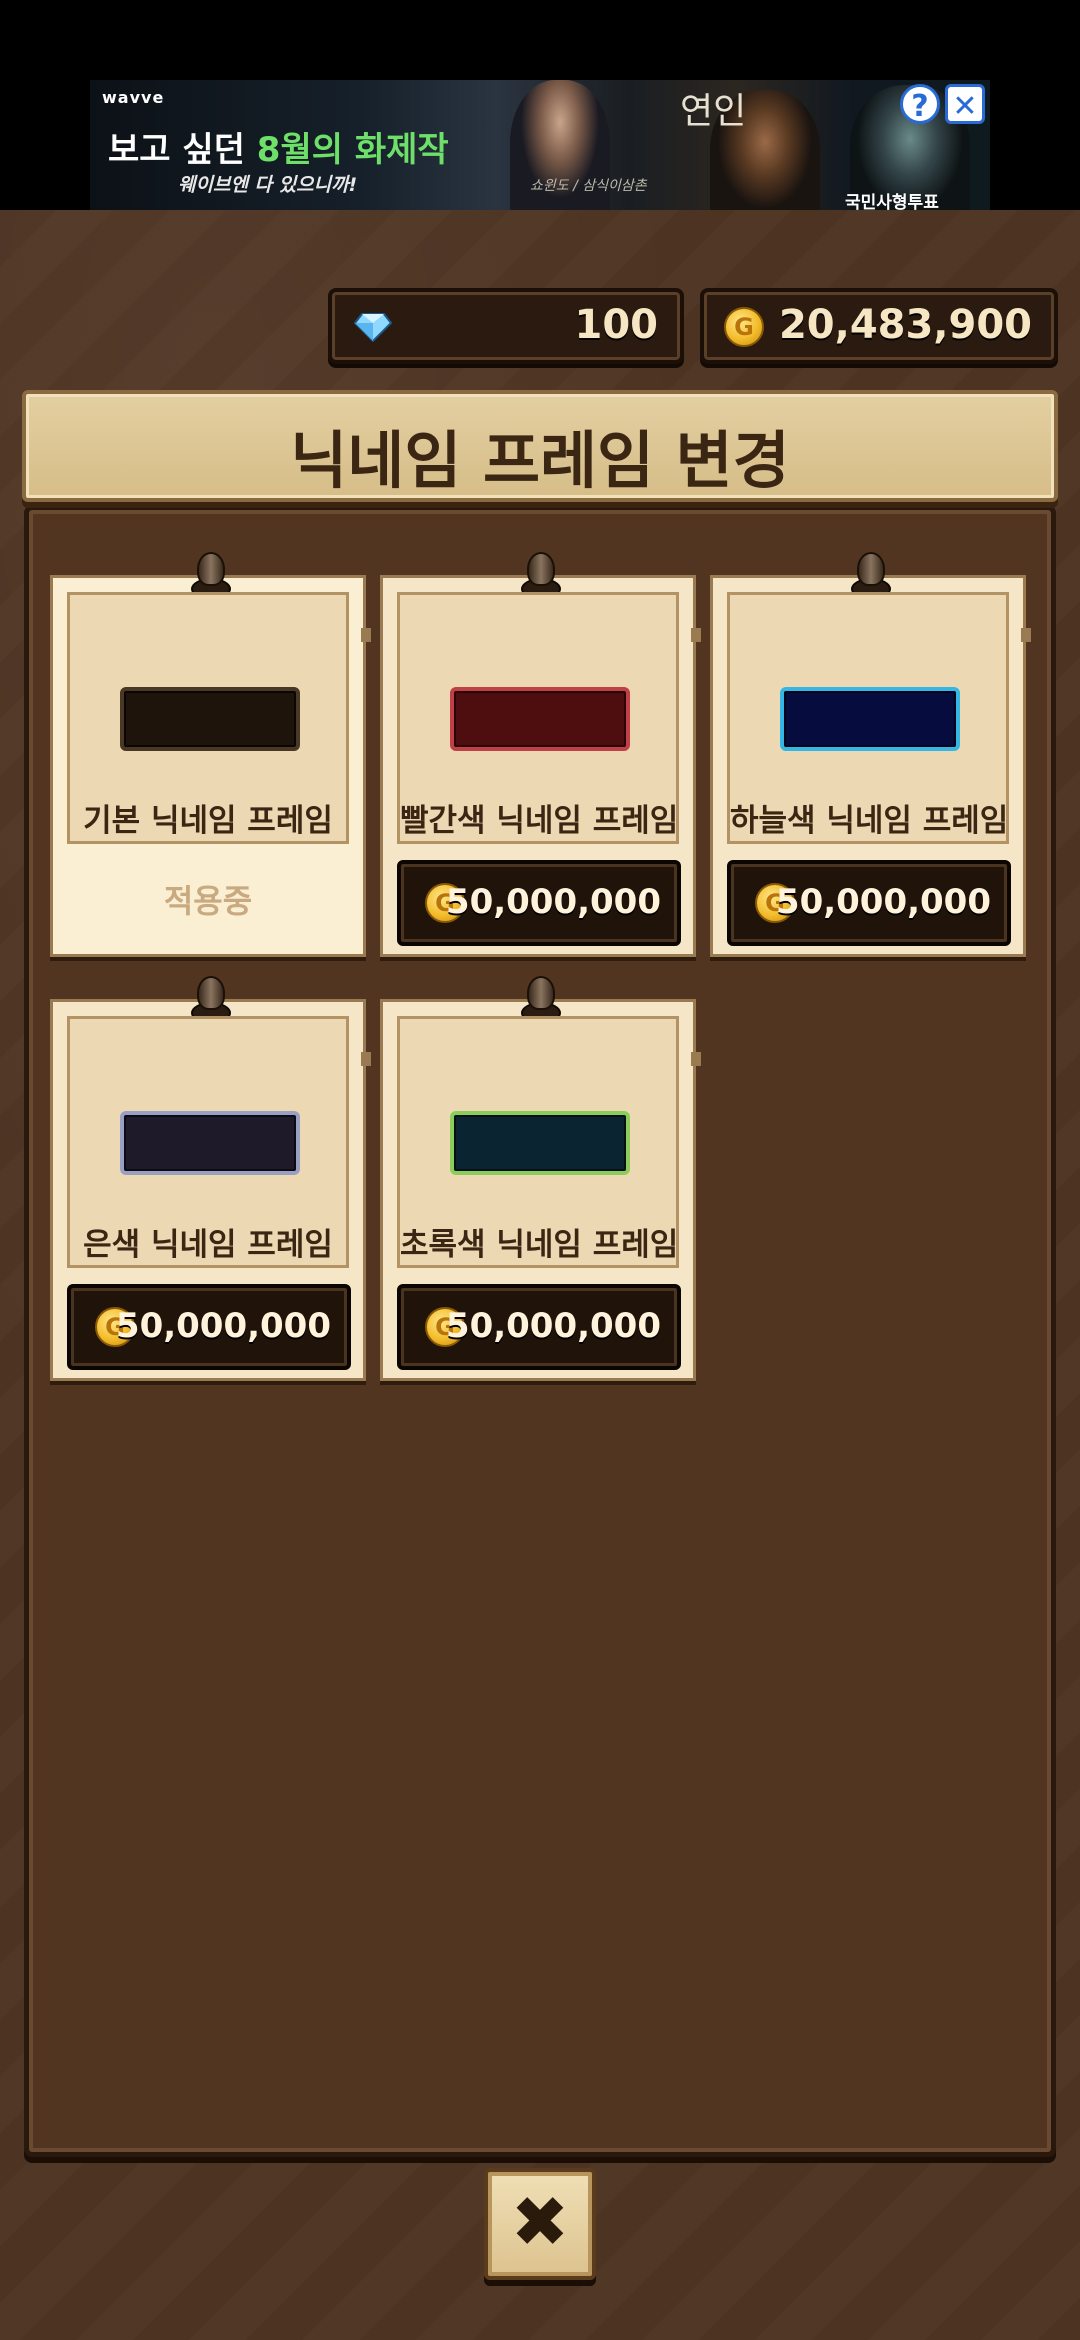 This screenshot has height=2340, width=1080. I want to click on diamond-icon, so click(373, 327).